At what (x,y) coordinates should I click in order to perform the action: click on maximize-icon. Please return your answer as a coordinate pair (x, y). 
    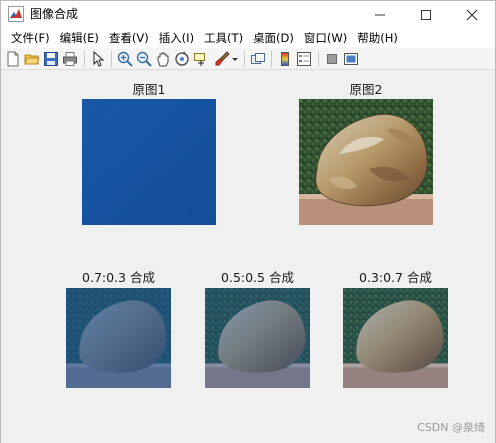
    Looking at the image, I should click on (426, 14).